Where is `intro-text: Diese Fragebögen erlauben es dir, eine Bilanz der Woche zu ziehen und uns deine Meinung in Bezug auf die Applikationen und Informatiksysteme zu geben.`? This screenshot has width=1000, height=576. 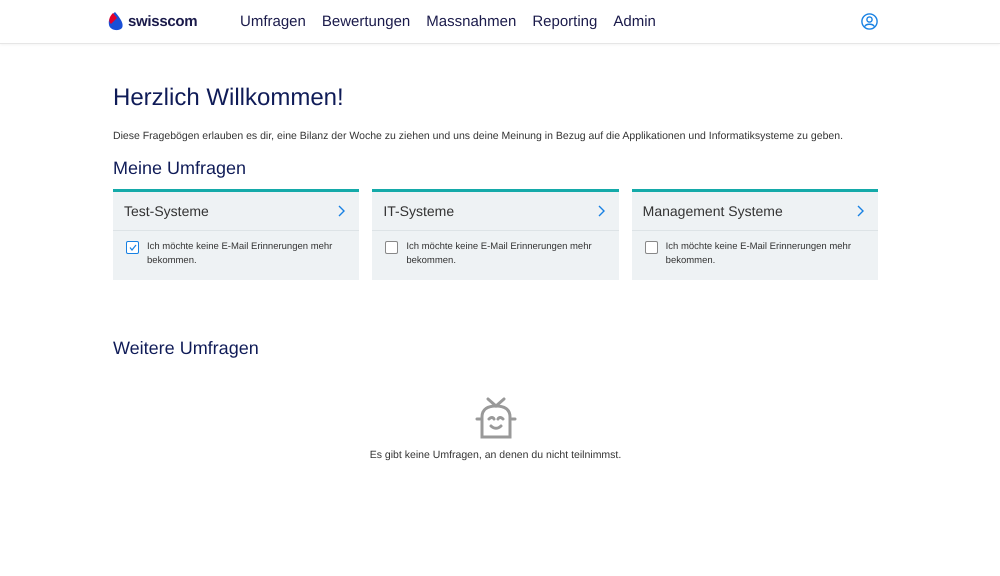 intro-text: Diese Fragebögen erlauben es dir, eine Bilanz der Woche zu ziehen und uns deine Meinung in Bezug auf die Applikationen und Informatiksysteme zu geben. is located at coordinates (478, 136).